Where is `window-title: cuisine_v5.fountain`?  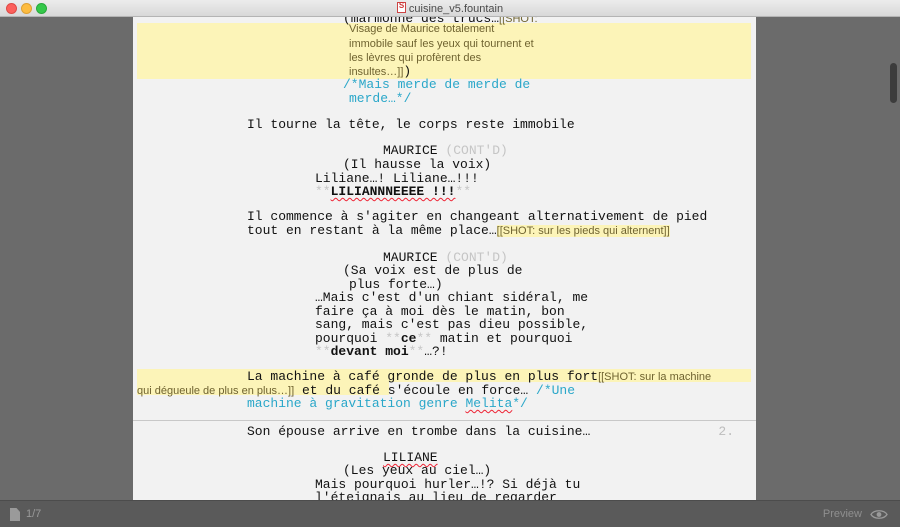 window-title: cuisine_v5.fountain is located at coordinates (450, 8).